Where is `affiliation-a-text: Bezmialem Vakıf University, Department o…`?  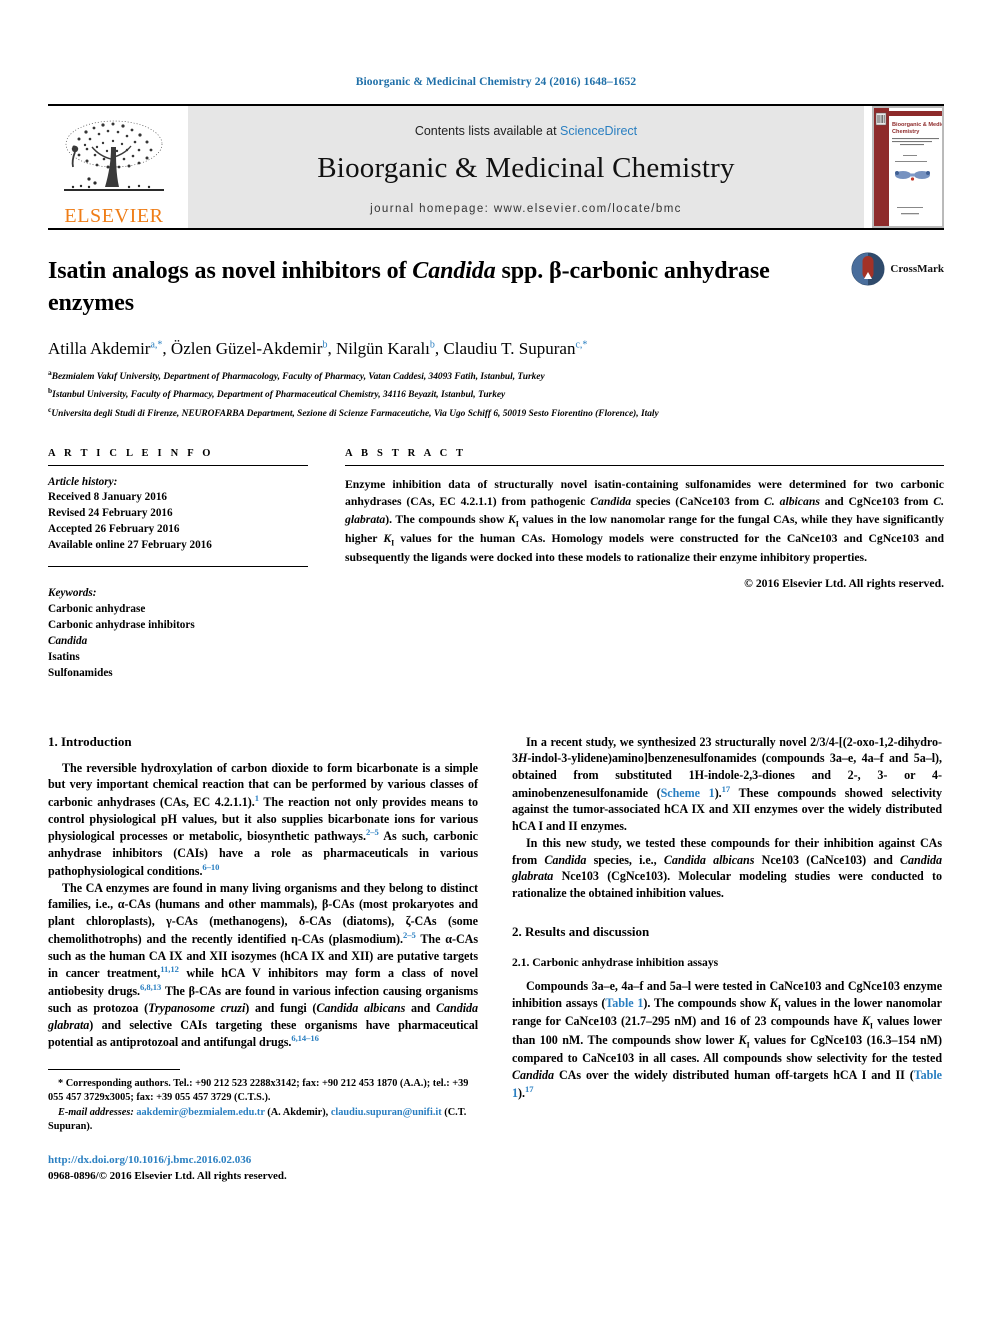
affiliation-a-text: Bezmialem Vakıf University, Department o… is located at coordinates (298, 377).